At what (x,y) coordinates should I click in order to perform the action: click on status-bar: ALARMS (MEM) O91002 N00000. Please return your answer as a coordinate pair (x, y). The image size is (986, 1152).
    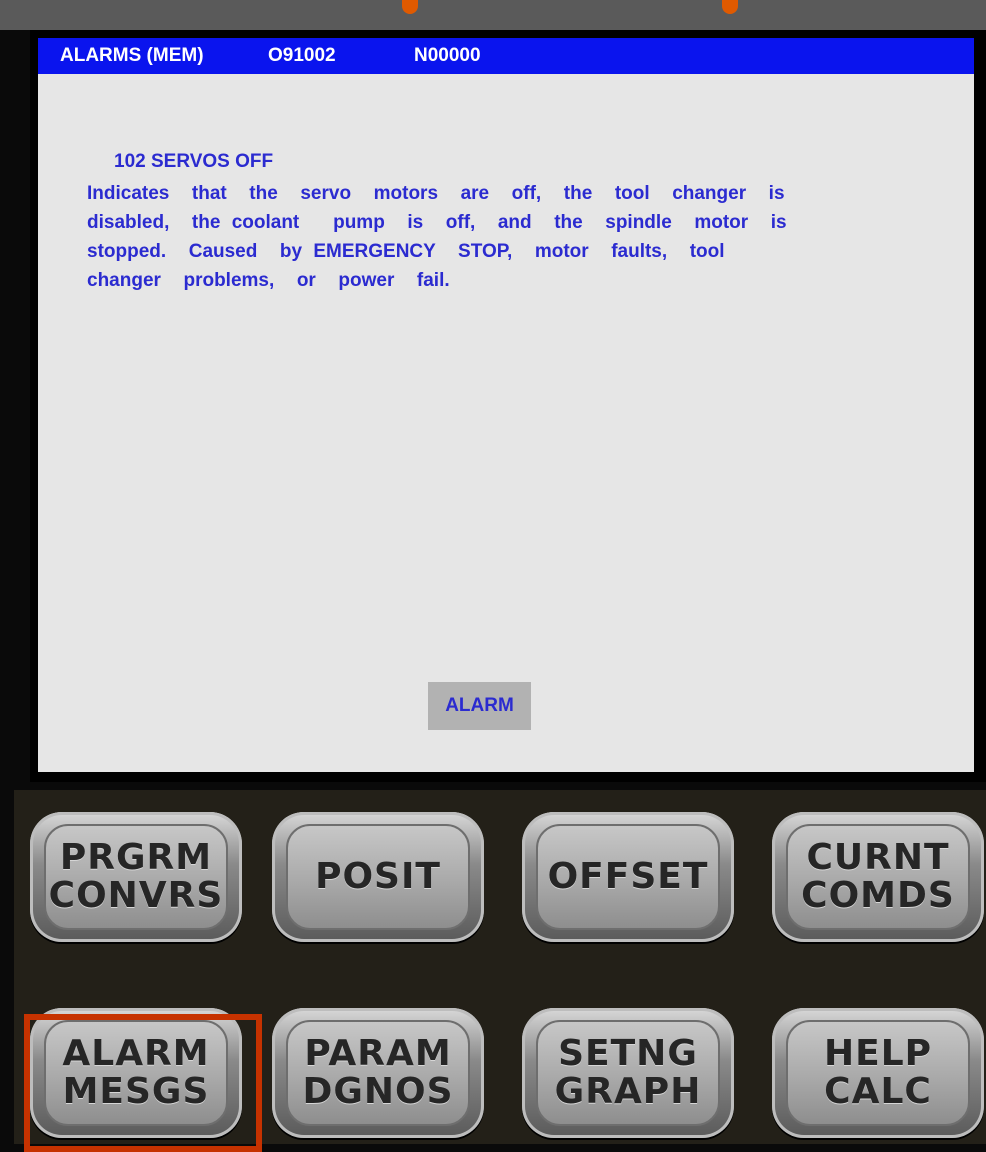
    Looking at the image, I should click on (506, 56).